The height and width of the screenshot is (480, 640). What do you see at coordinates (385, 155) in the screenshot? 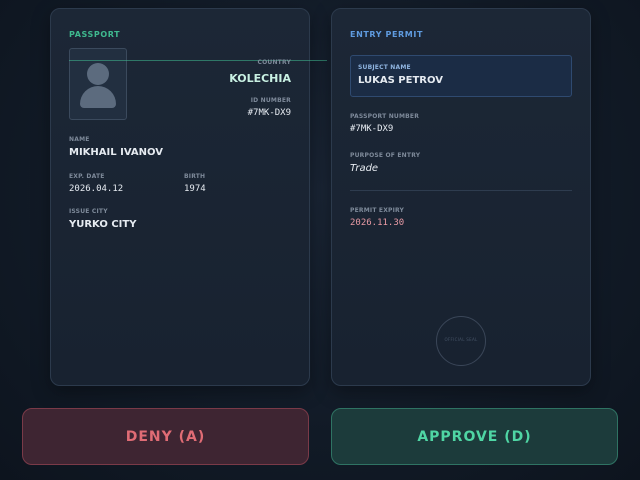
I see `purpose-label: PURPOSE OF ENTRY` at bounding box center [385, 155].